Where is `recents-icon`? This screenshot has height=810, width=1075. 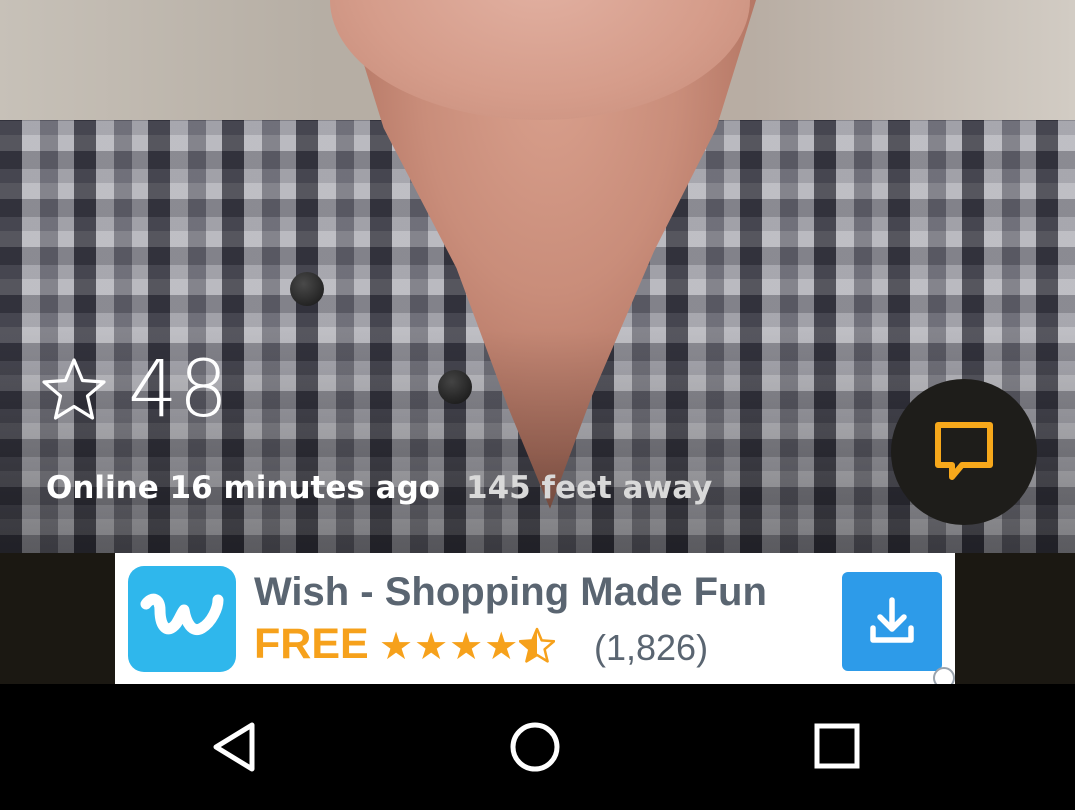 recents-icon is located at coordinates (837, 746).